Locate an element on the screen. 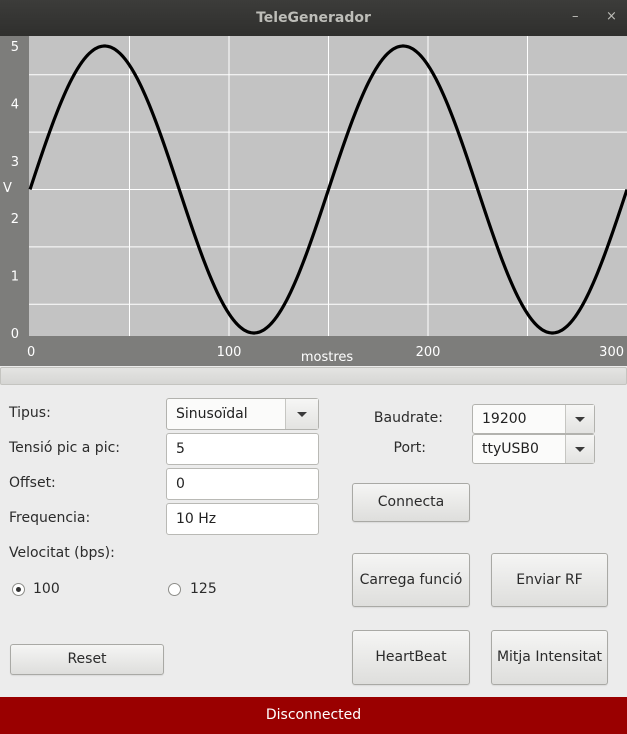 This screenshot has height=734, width=627. y-tick-label: 0 is located at coordinates (15, 334).